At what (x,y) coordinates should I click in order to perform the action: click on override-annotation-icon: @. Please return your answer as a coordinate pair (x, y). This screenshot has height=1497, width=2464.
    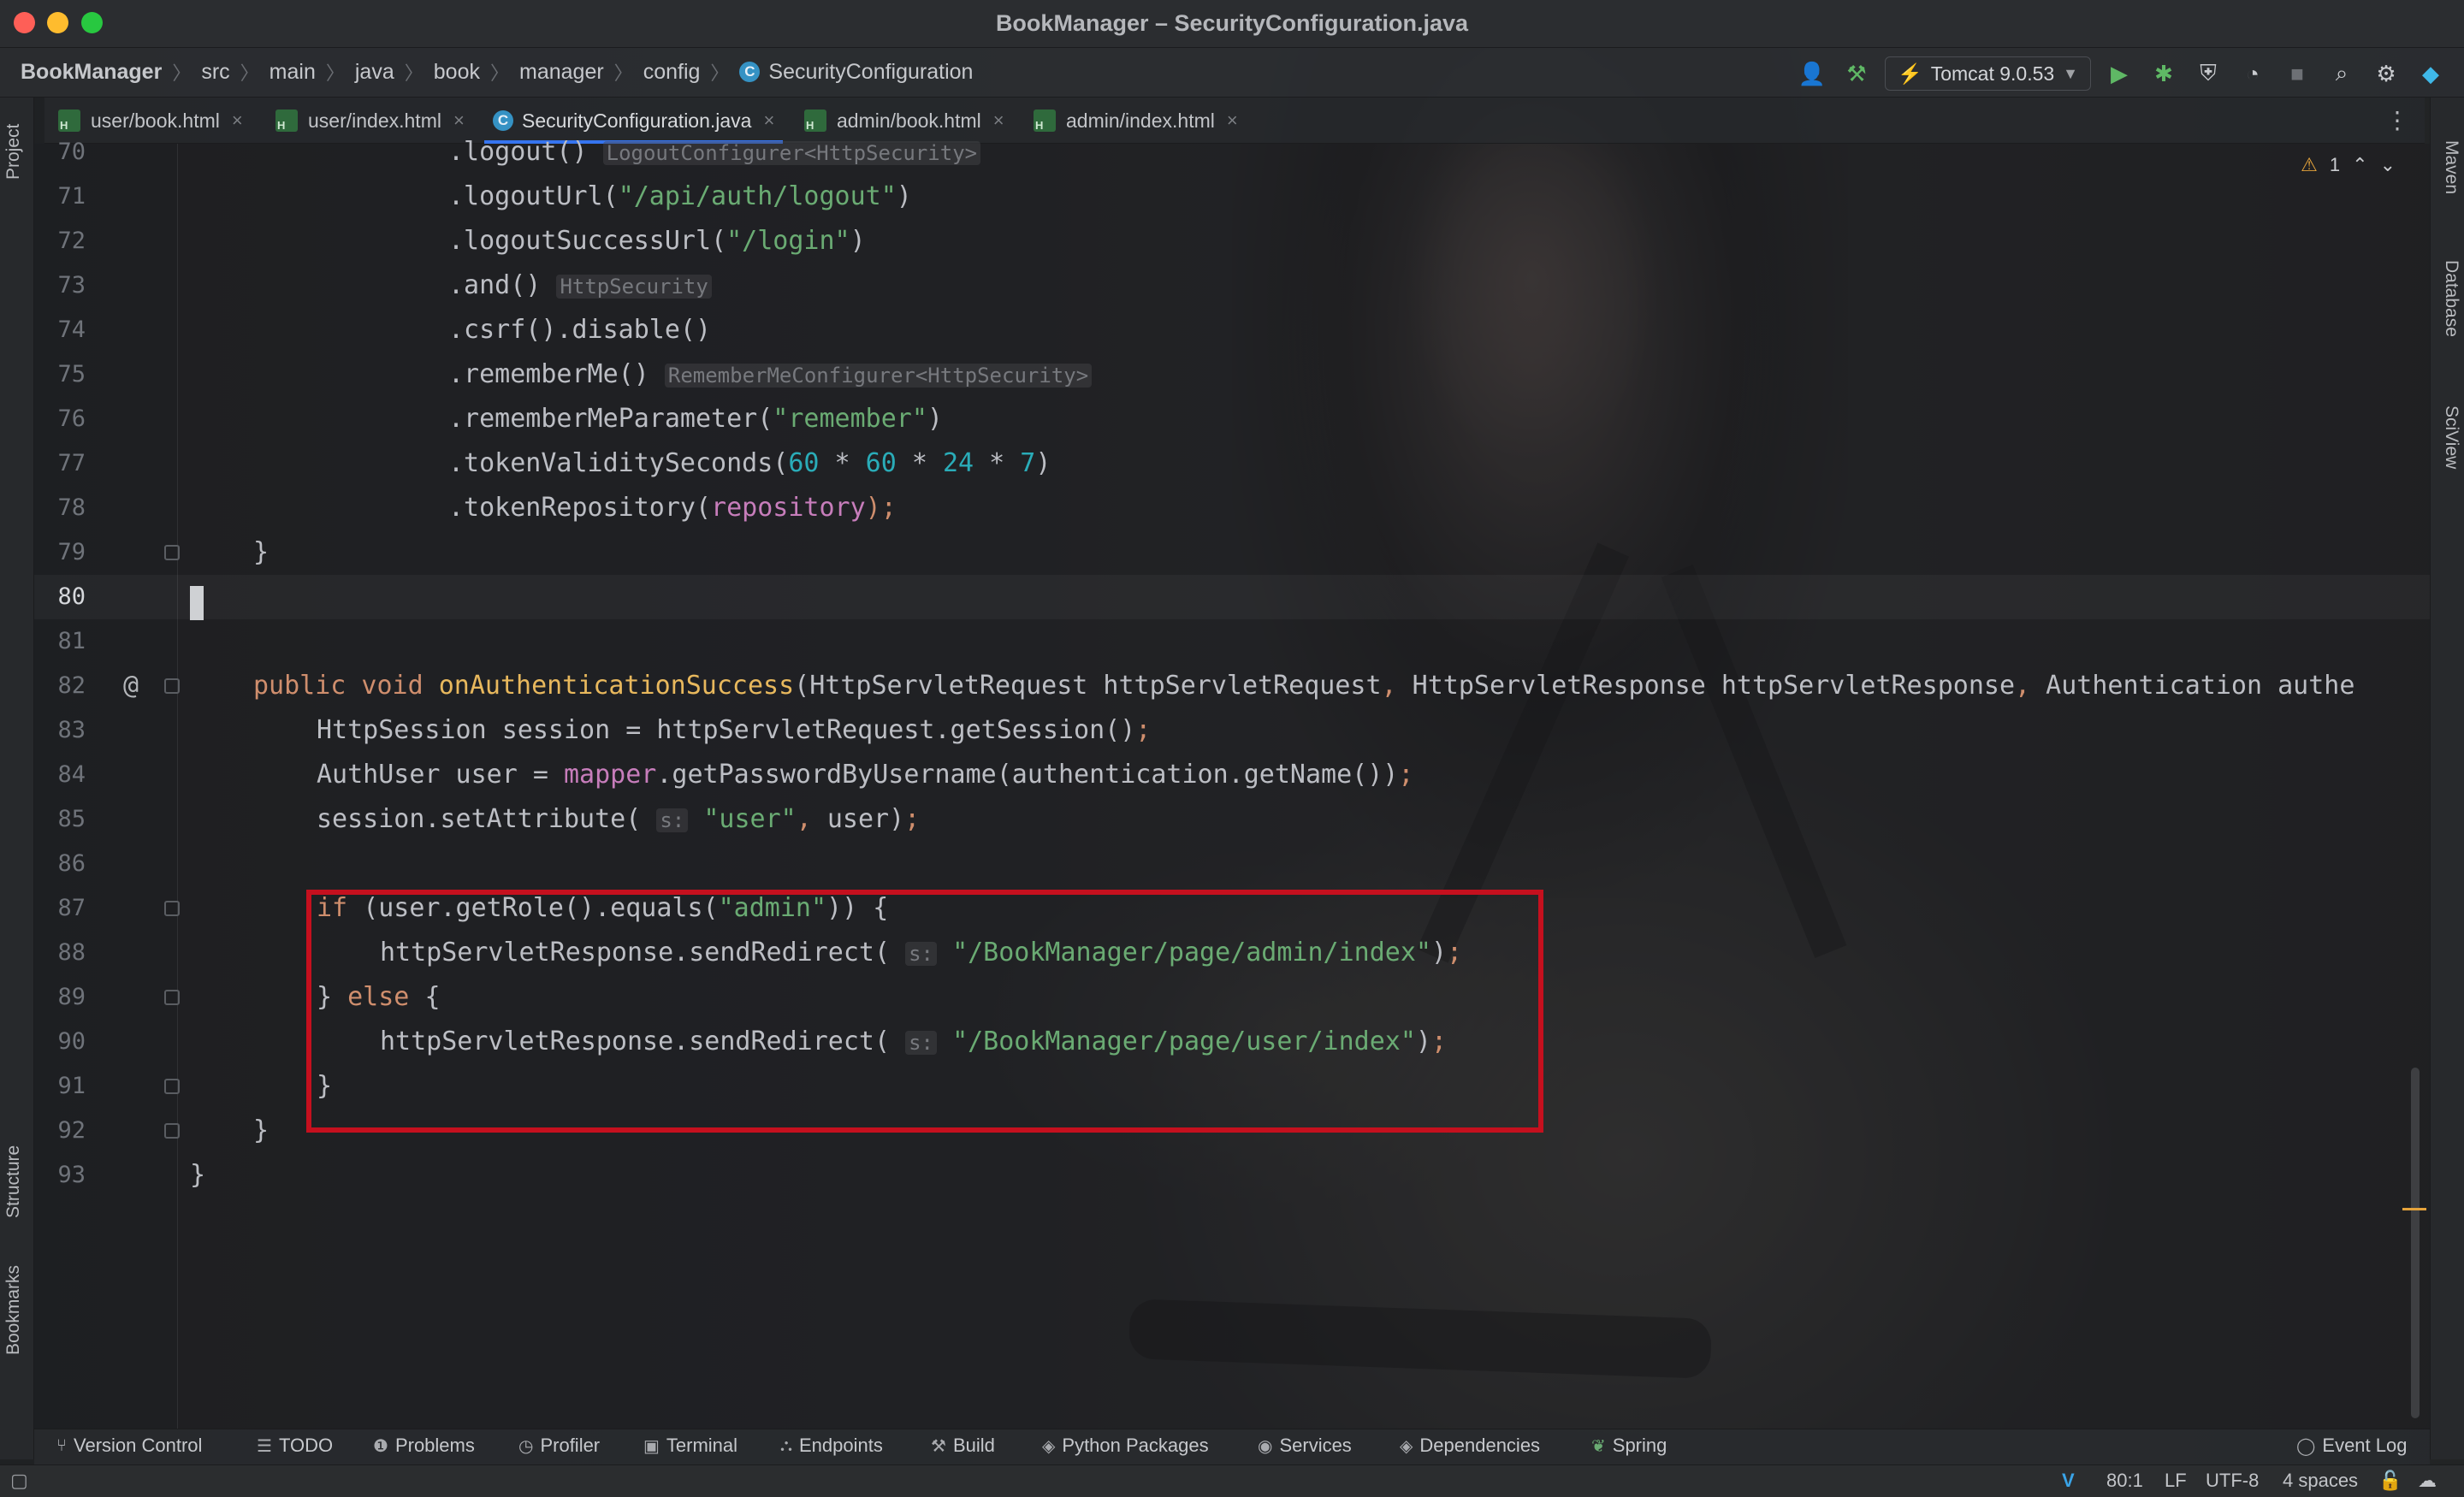
    Looking at the image, I should click on (131, 686).